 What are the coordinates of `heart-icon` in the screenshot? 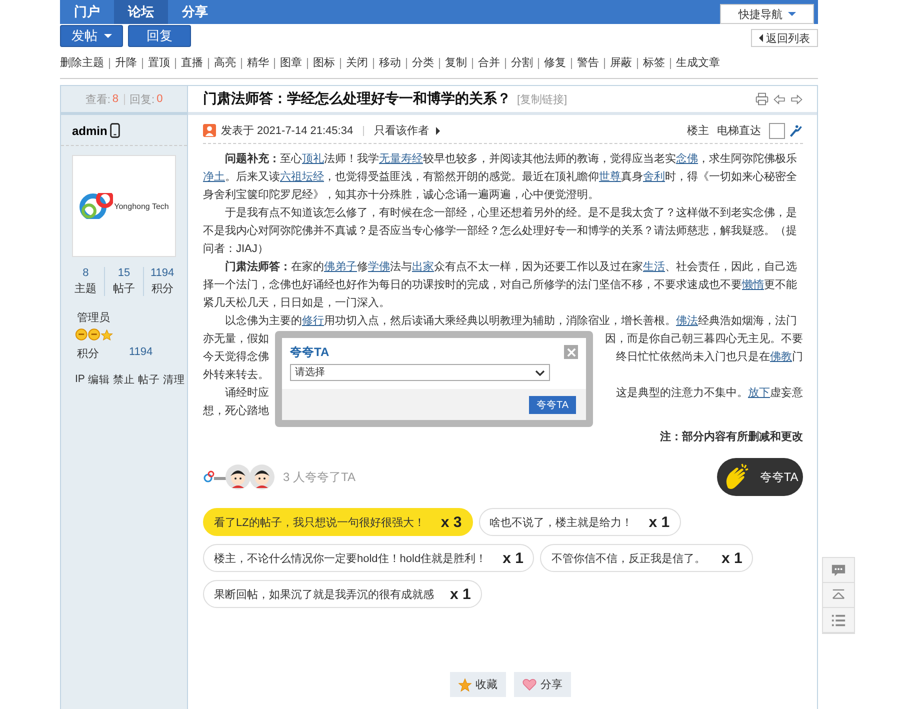 It's located at (529, 684).